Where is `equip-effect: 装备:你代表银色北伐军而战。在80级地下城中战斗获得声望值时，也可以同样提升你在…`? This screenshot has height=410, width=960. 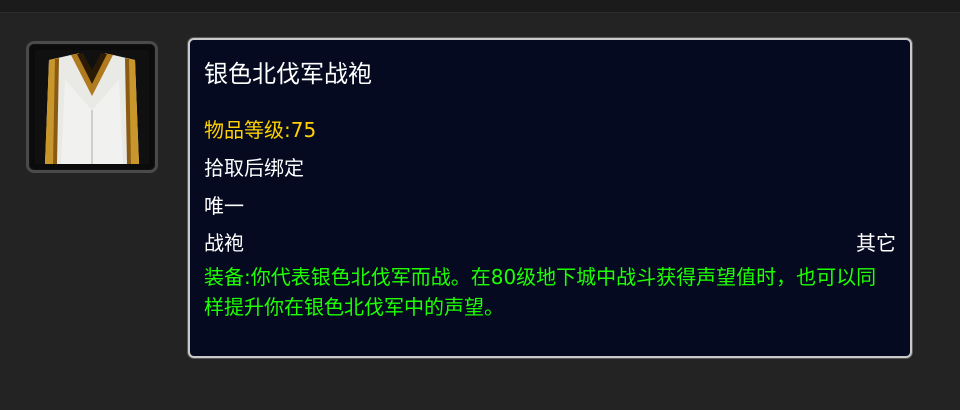 equip-effect: 装备:你代表银色北伐军而战。在80级地下城中战斗获得声望值时，也可以同样提升你在… is located at coordinates (540, 292).